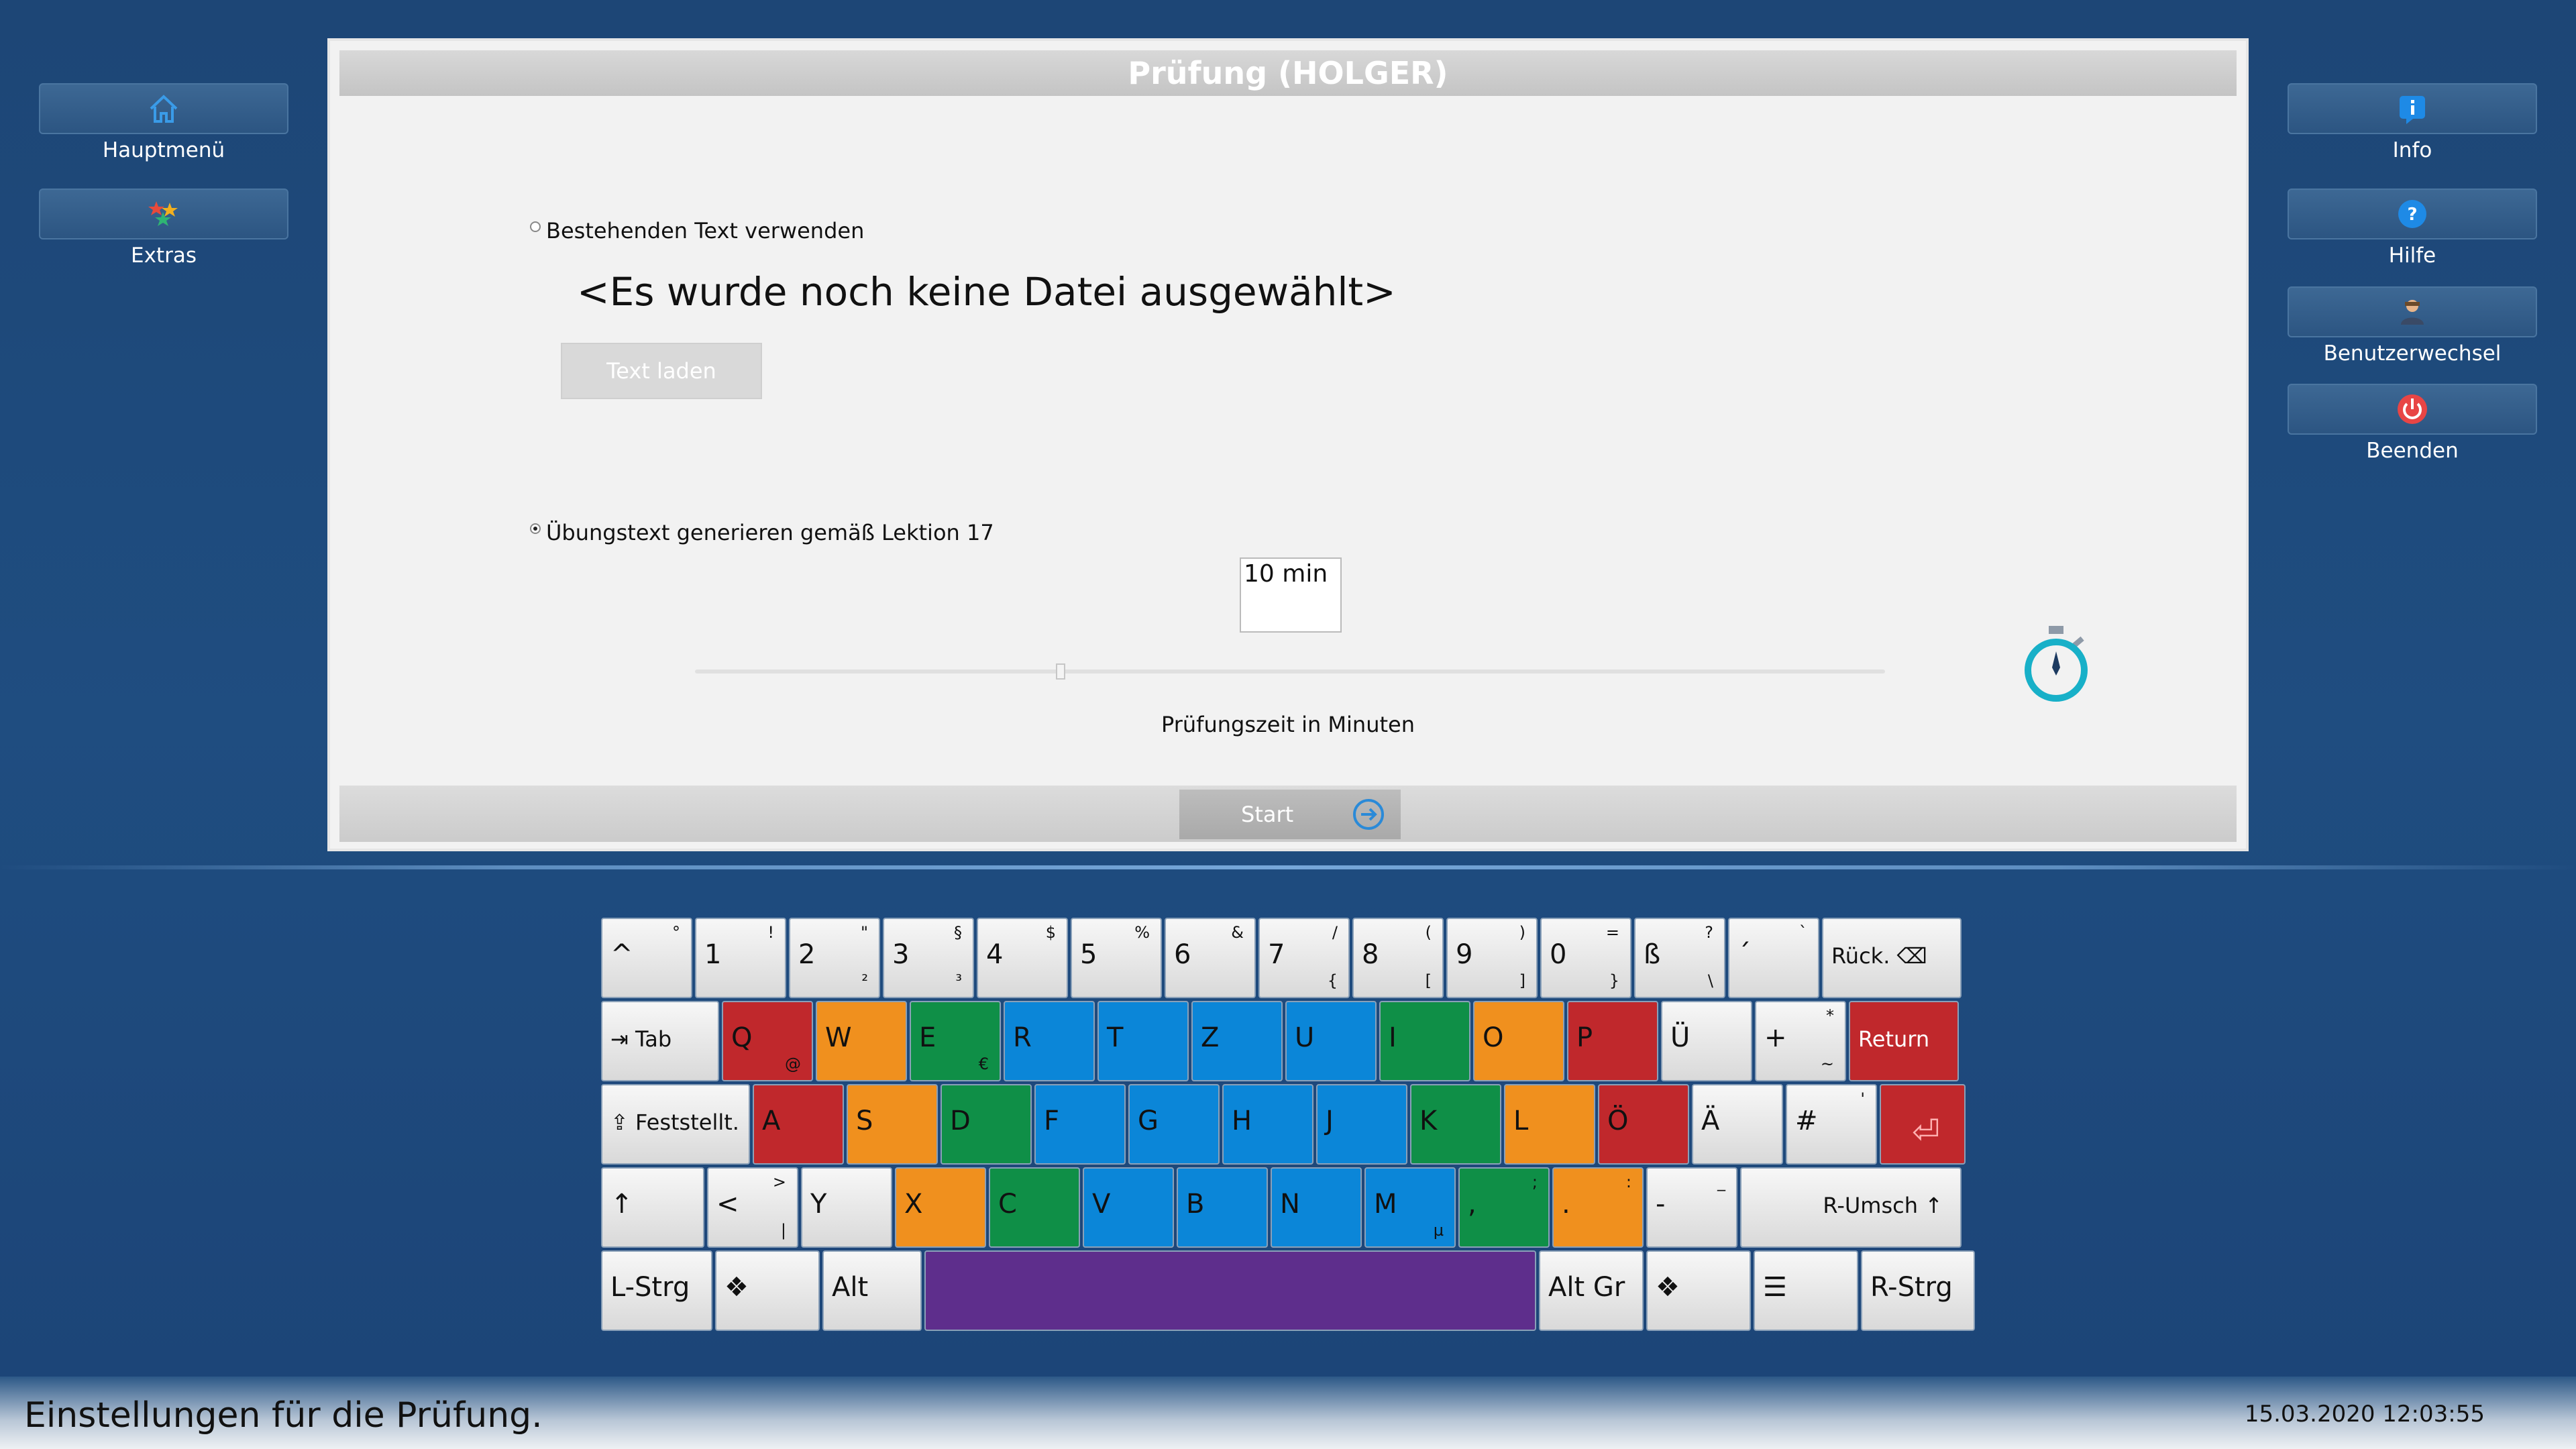 Image resolution: width=2576 pixels, height=1449 pixels. Describe the element at coordinates (818, 1204) in the screenshot. I see `key-label: Y` at that location.